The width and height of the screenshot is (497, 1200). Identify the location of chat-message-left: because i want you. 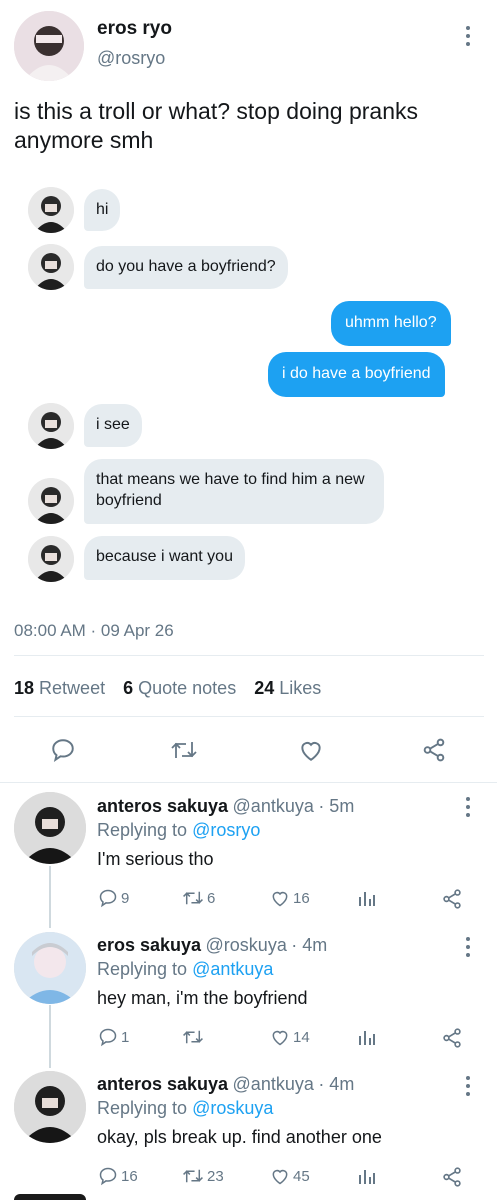
(164, 558).